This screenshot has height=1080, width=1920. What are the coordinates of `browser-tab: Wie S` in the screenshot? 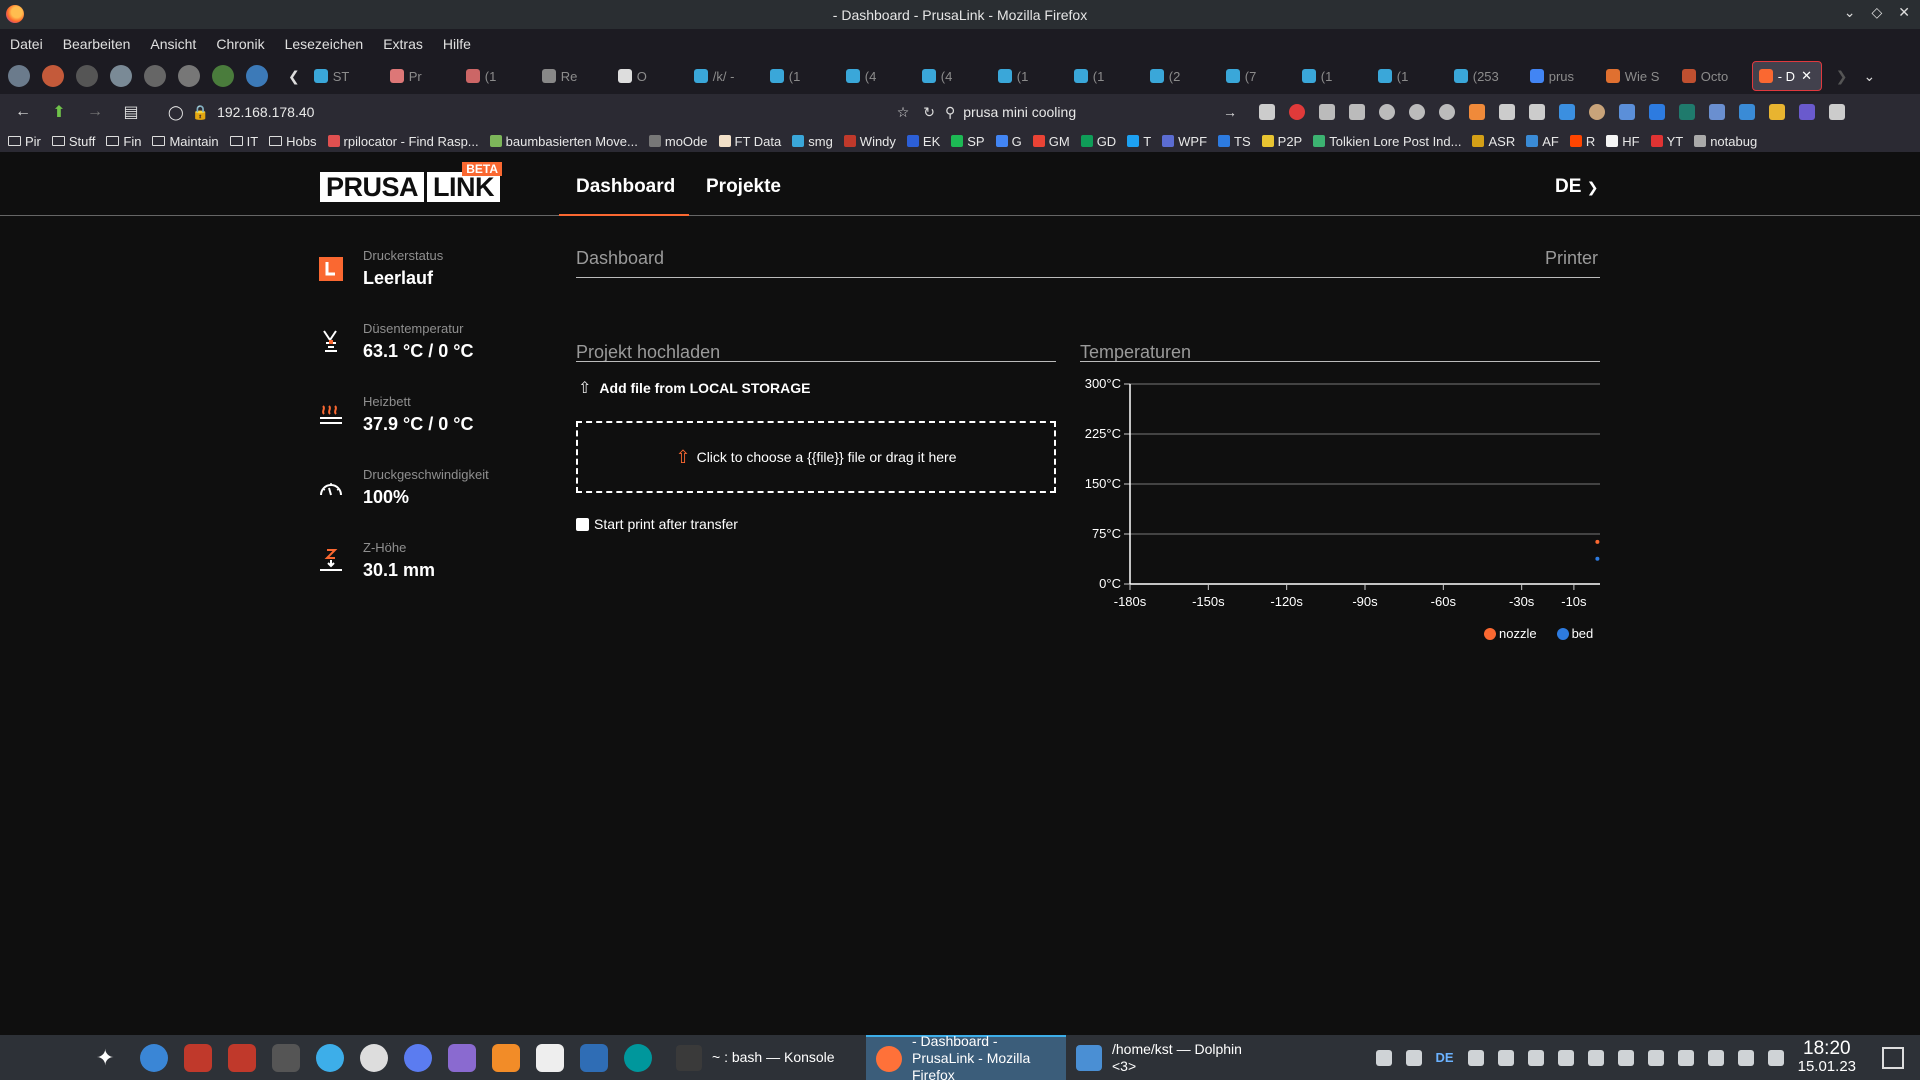 It's located at (1635, 76).